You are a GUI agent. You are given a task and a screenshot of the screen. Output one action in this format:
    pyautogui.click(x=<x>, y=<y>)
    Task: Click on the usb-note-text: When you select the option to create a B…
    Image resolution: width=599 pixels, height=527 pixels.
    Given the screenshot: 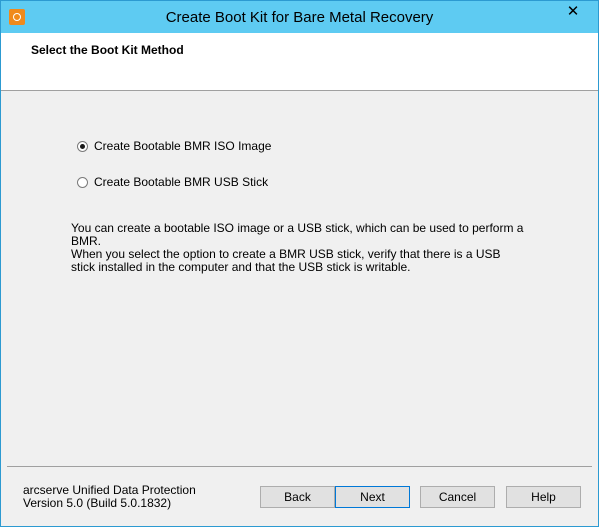 What is the action you would take?
    pyautogui.click(x=286, y=260)
    